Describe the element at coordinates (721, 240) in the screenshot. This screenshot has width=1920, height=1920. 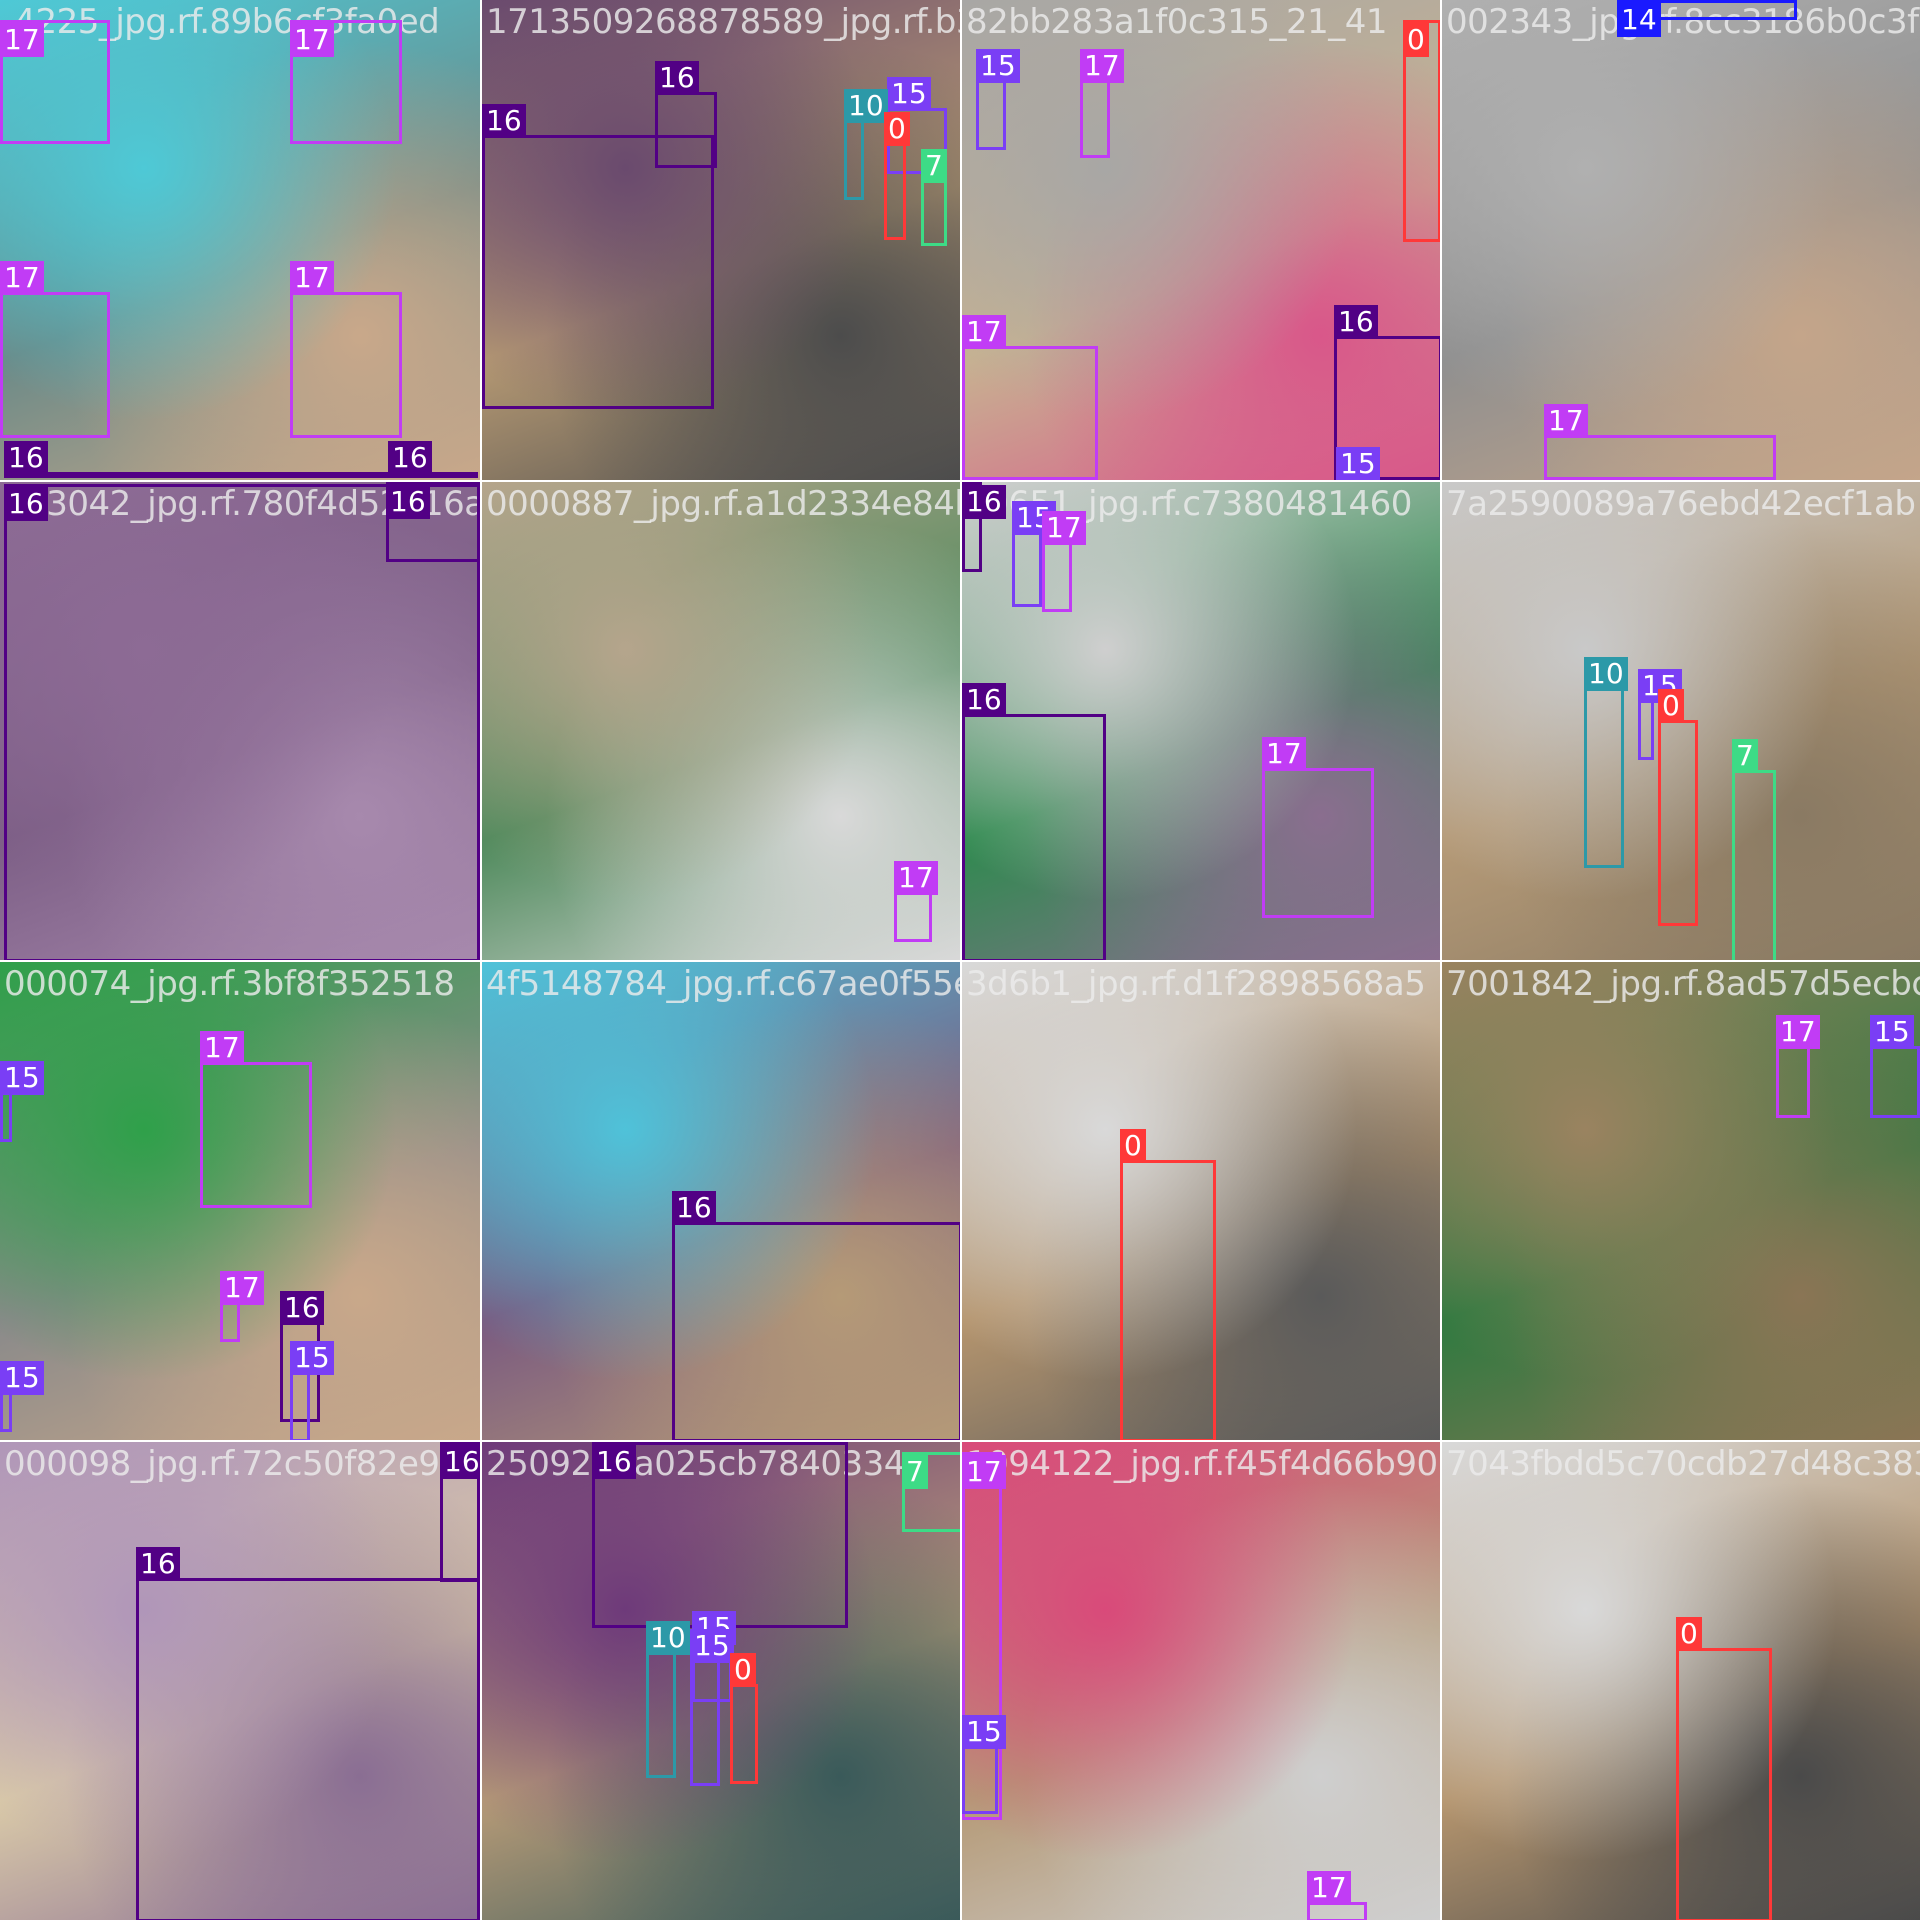
I see `image-tile: 1713509268878589_jpg.rf.b3a3 16 16 151007` at that location.